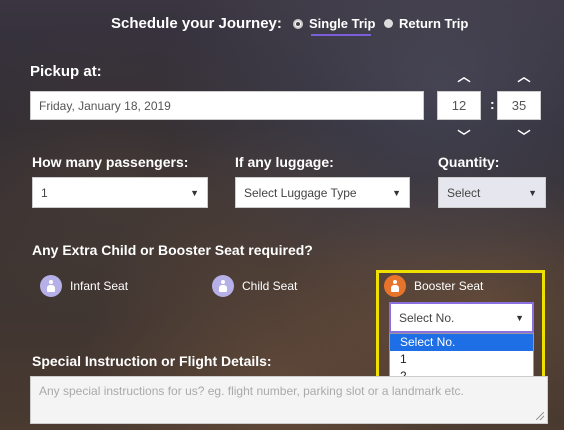 The image size is (564, 430). I want to click on luggage-value: Select Luggage Type, so click(300, 192).